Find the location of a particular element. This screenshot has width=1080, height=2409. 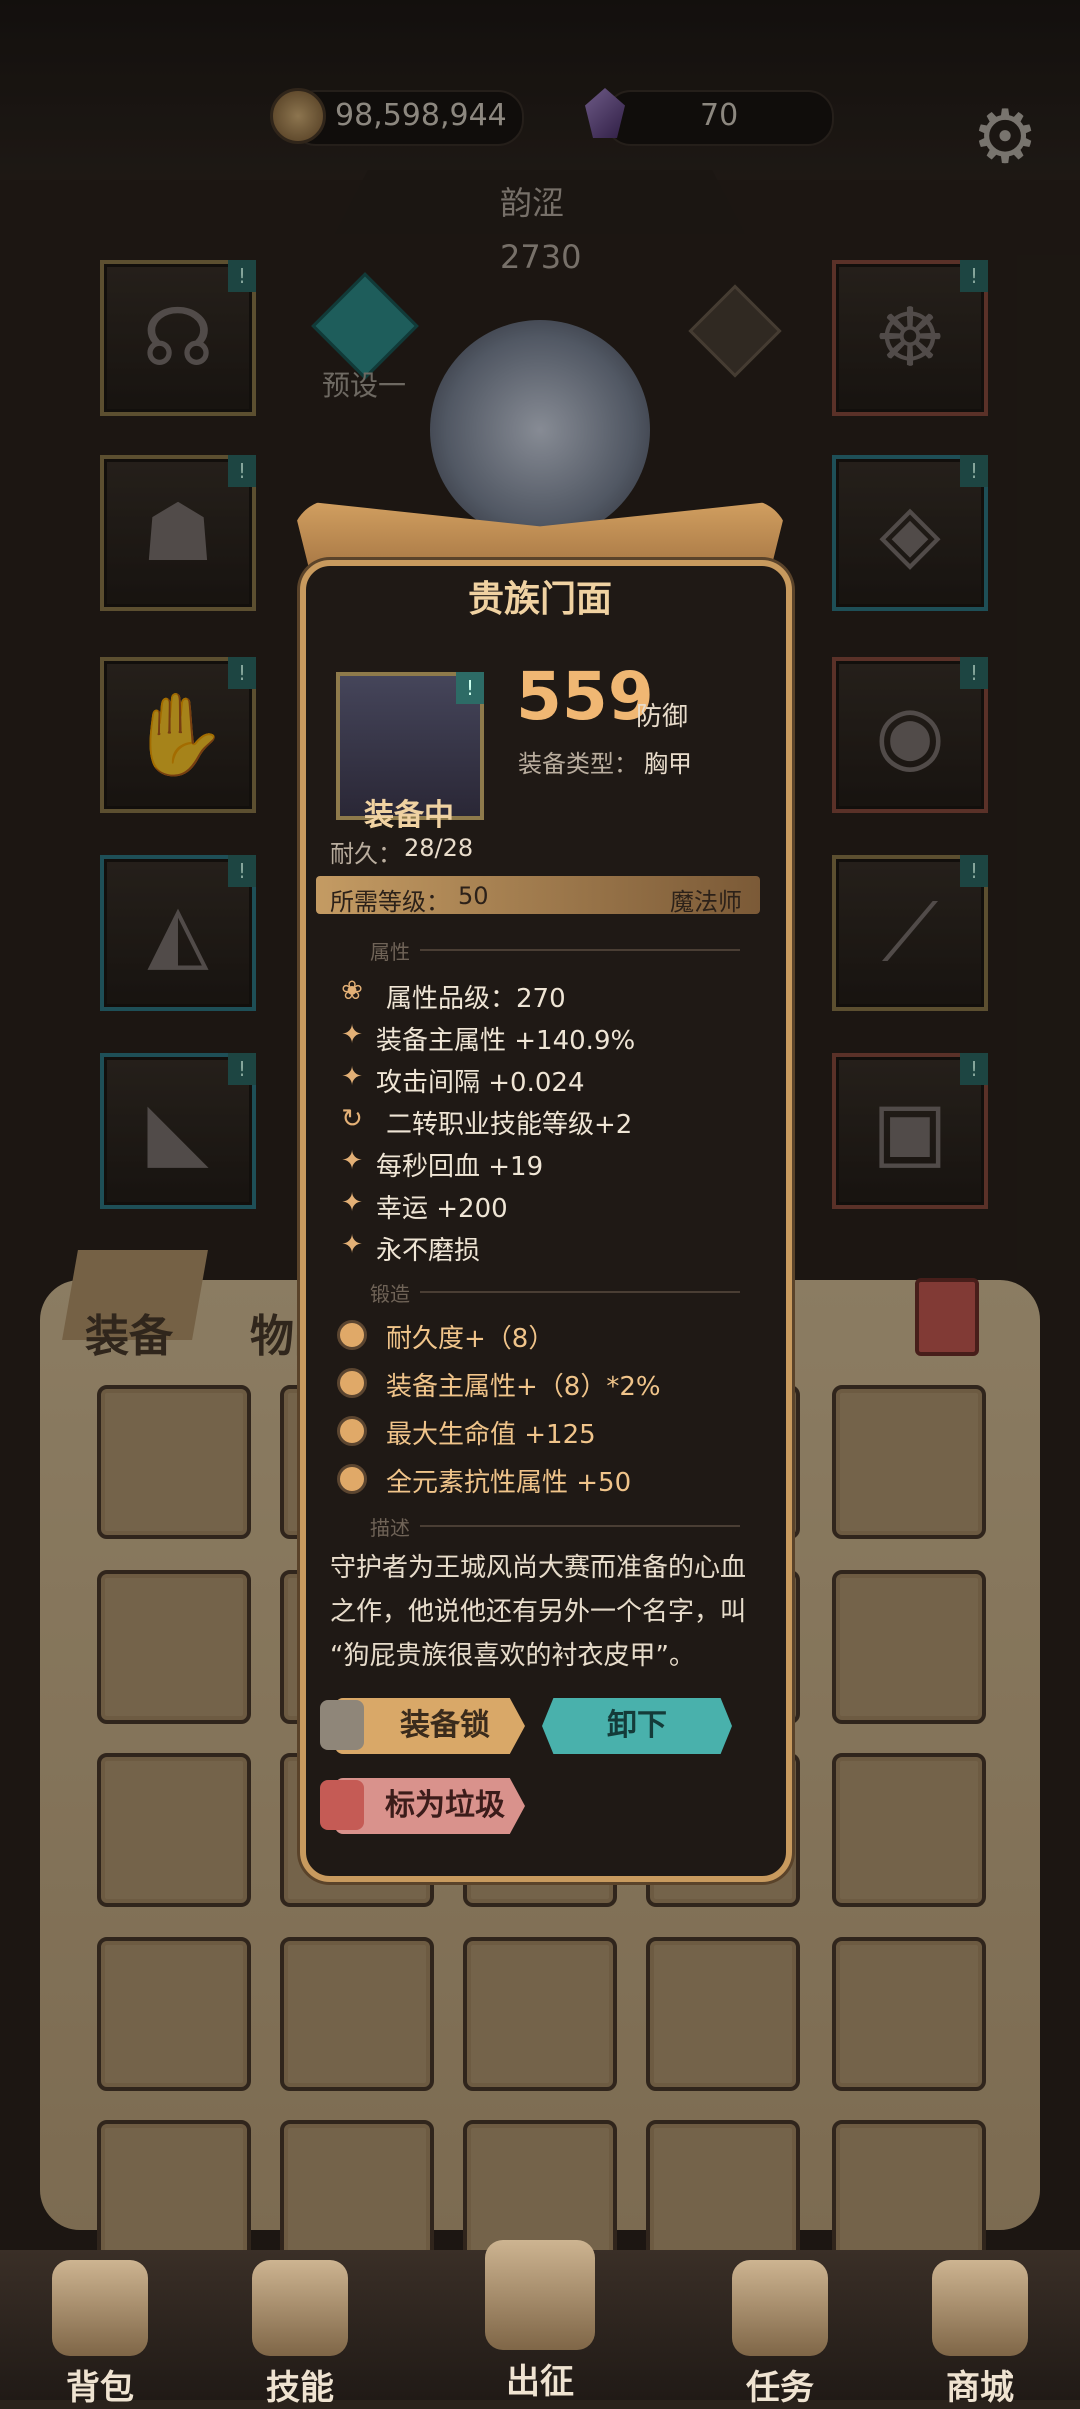

description-line: 之作，他说他还有另外一个名字，叫 is located at coordinates (538, 1612).